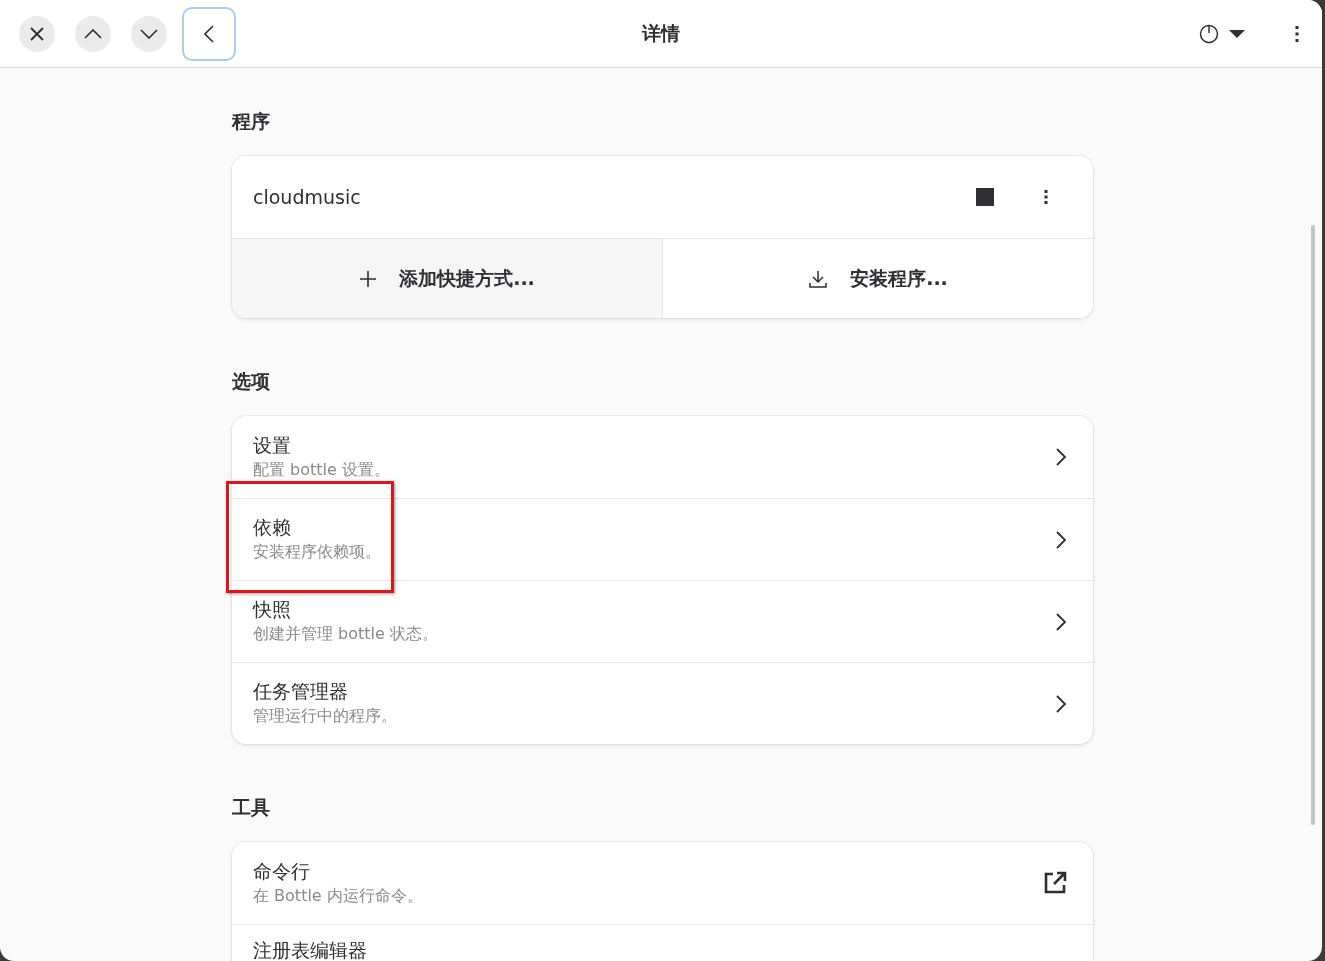 The height and width of the screenshot is (961, 1325). I want to click on list-row: 任务管理器 管理运行中的程序。, so click(662, 703).